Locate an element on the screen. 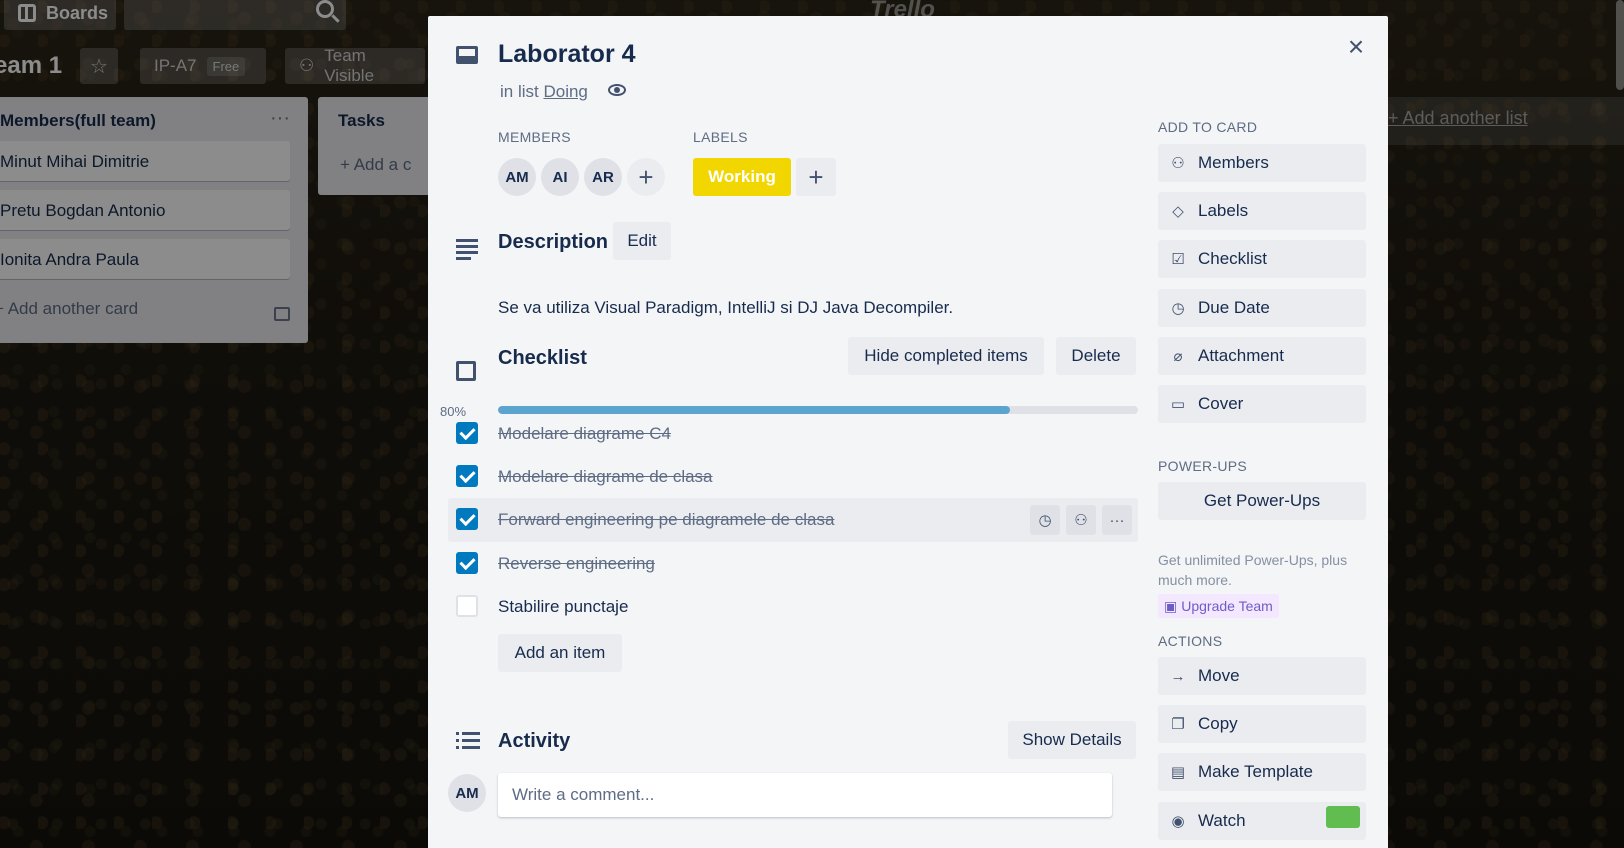 The height and width of the screenshot is (848, 1624). activity-title: Activity is located at coordinates (534, 741).